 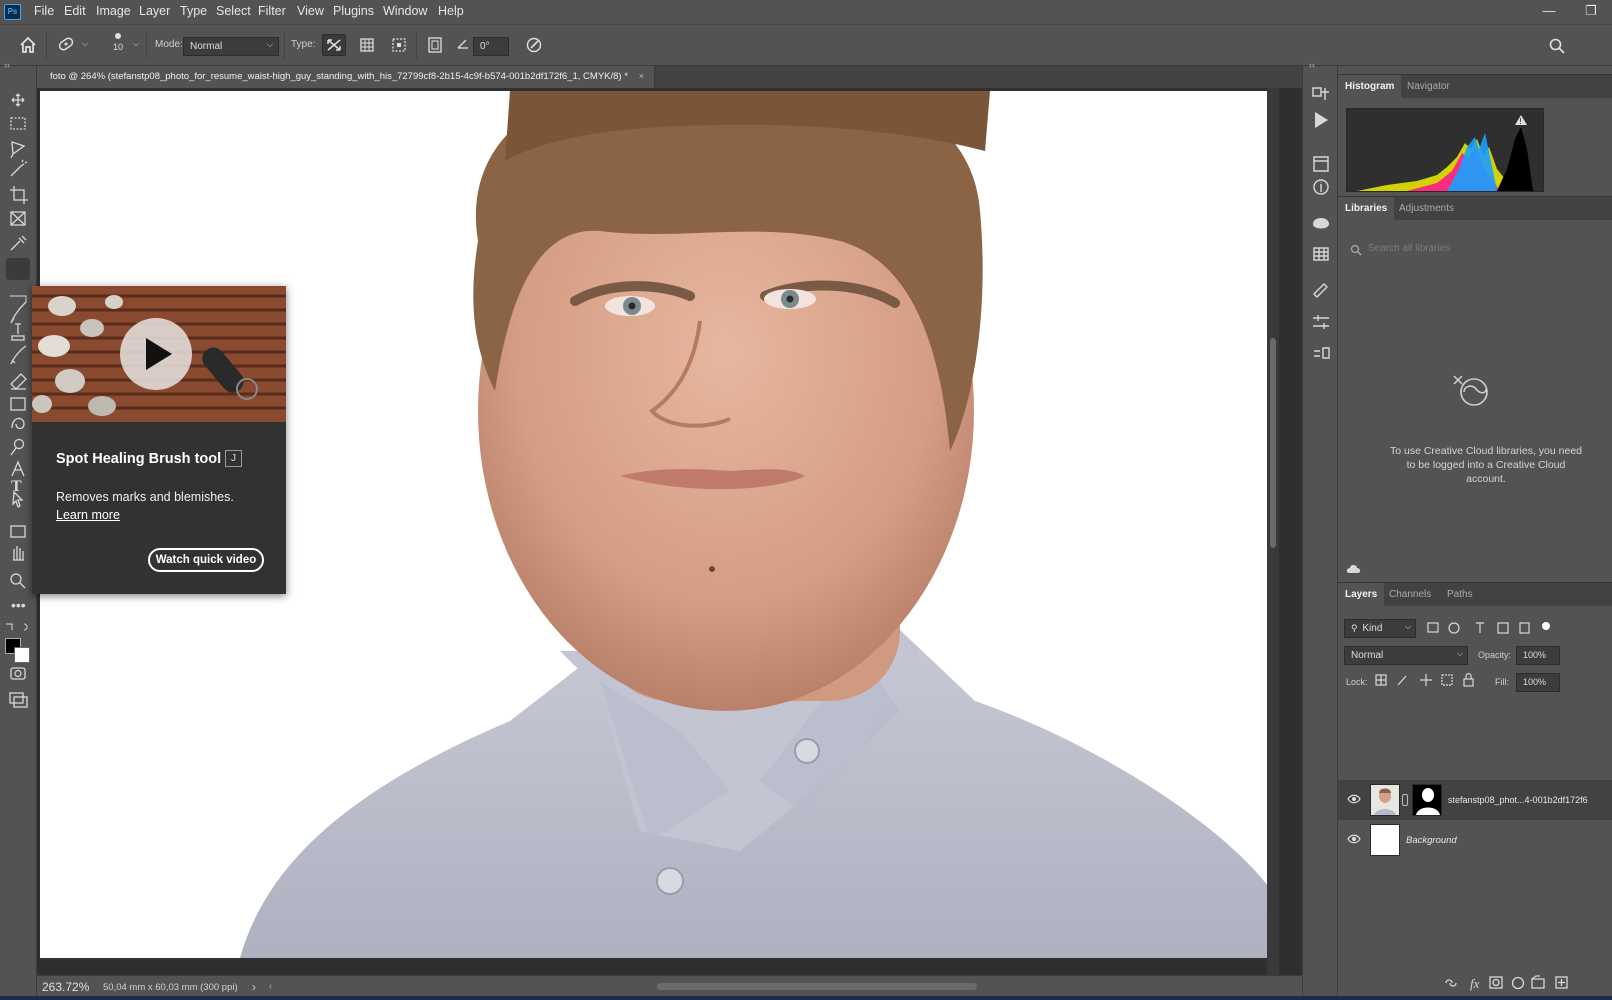 What do you see at coordinates (642, 76) in the screenshot?
I see `close-tab-icon: ×` at bounding box center [642, 76].